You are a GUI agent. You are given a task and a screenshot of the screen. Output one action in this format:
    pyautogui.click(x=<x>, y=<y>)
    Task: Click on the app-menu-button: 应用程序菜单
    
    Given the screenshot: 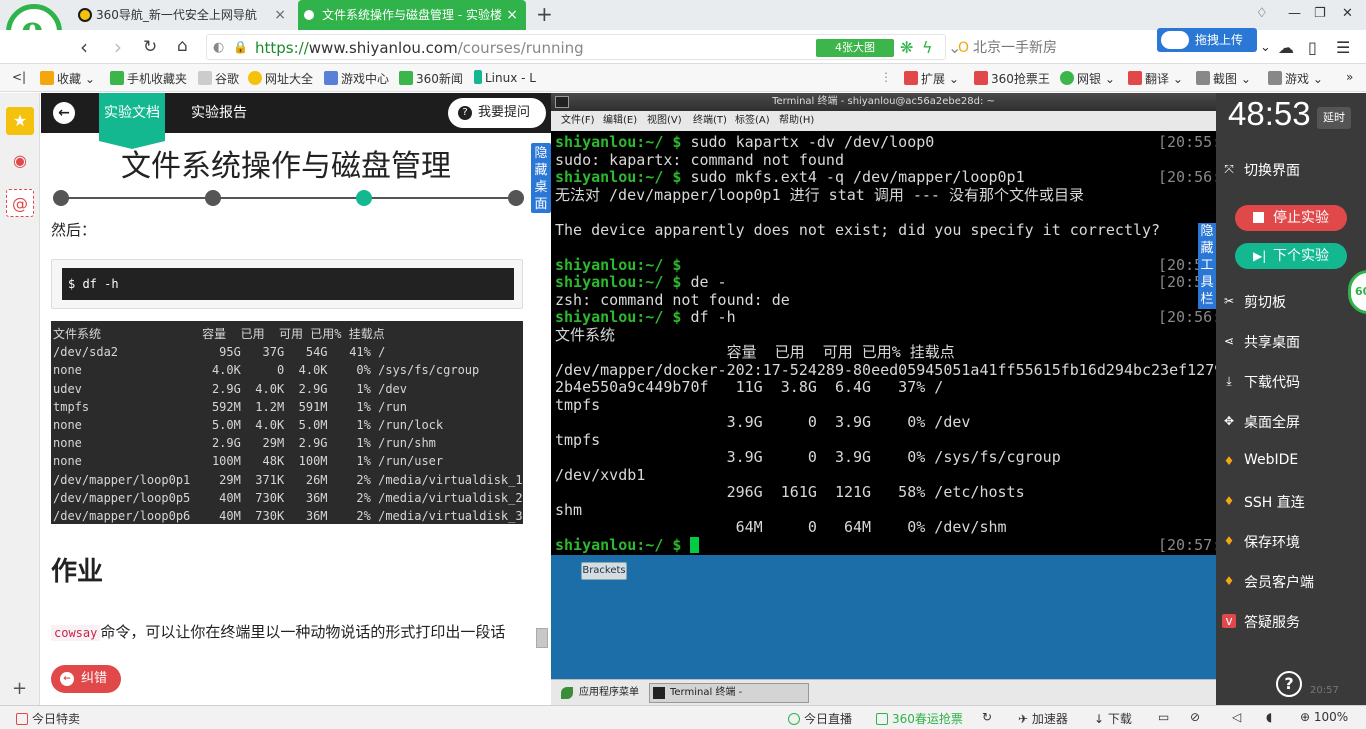 What is the action you would take?
    pyautogui.click(x=599, y=692)
    